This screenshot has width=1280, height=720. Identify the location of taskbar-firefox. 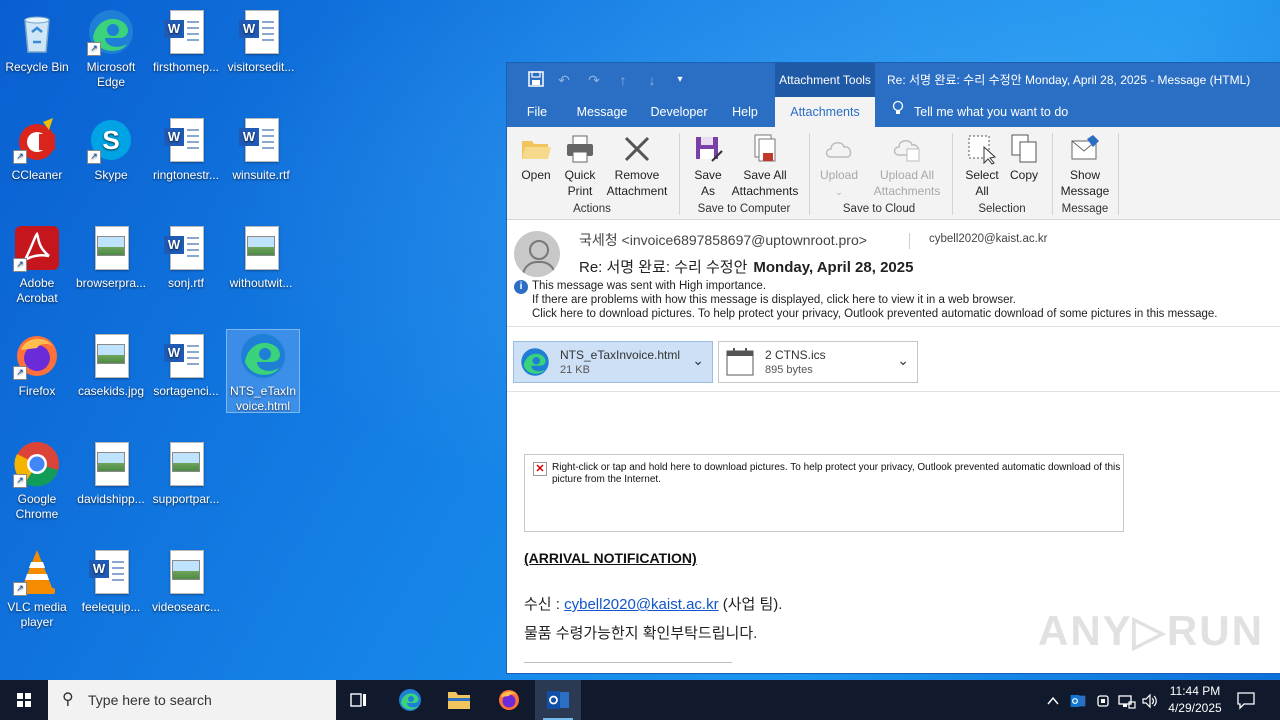
(509, 700).